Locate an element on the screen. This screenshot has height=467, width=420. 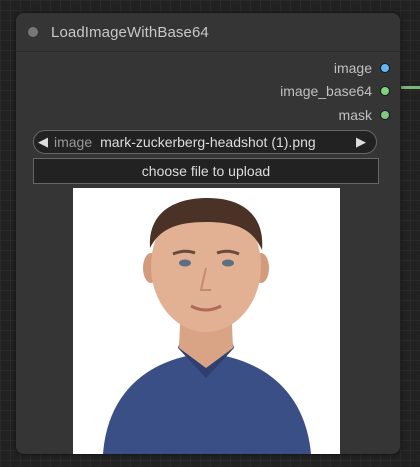
node-titlebar: LoadImageWithBase64 is located at coordinates (208, 32).